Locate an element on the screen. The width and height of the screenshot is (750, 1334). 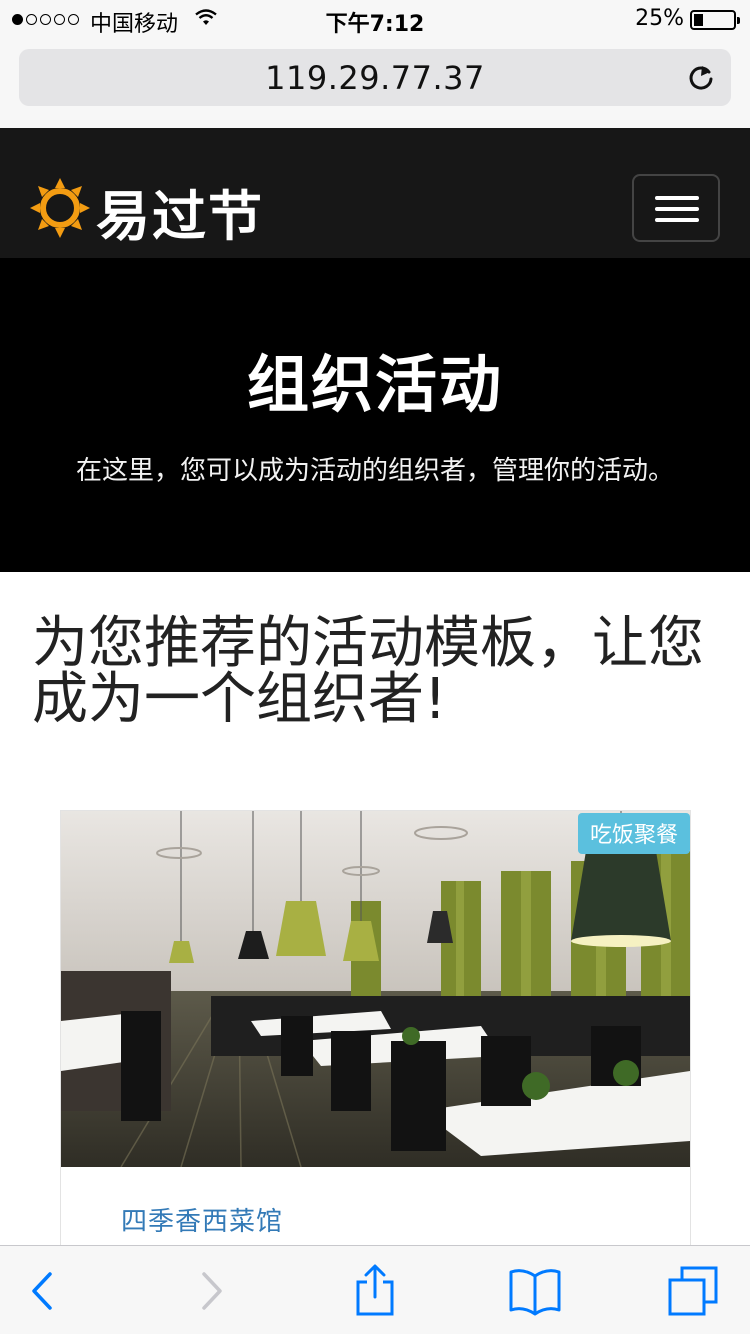
hero-subtitle: 在这里，您可以成为活动的组织者，管理你的活动。 is located at coordinates (374, 471).